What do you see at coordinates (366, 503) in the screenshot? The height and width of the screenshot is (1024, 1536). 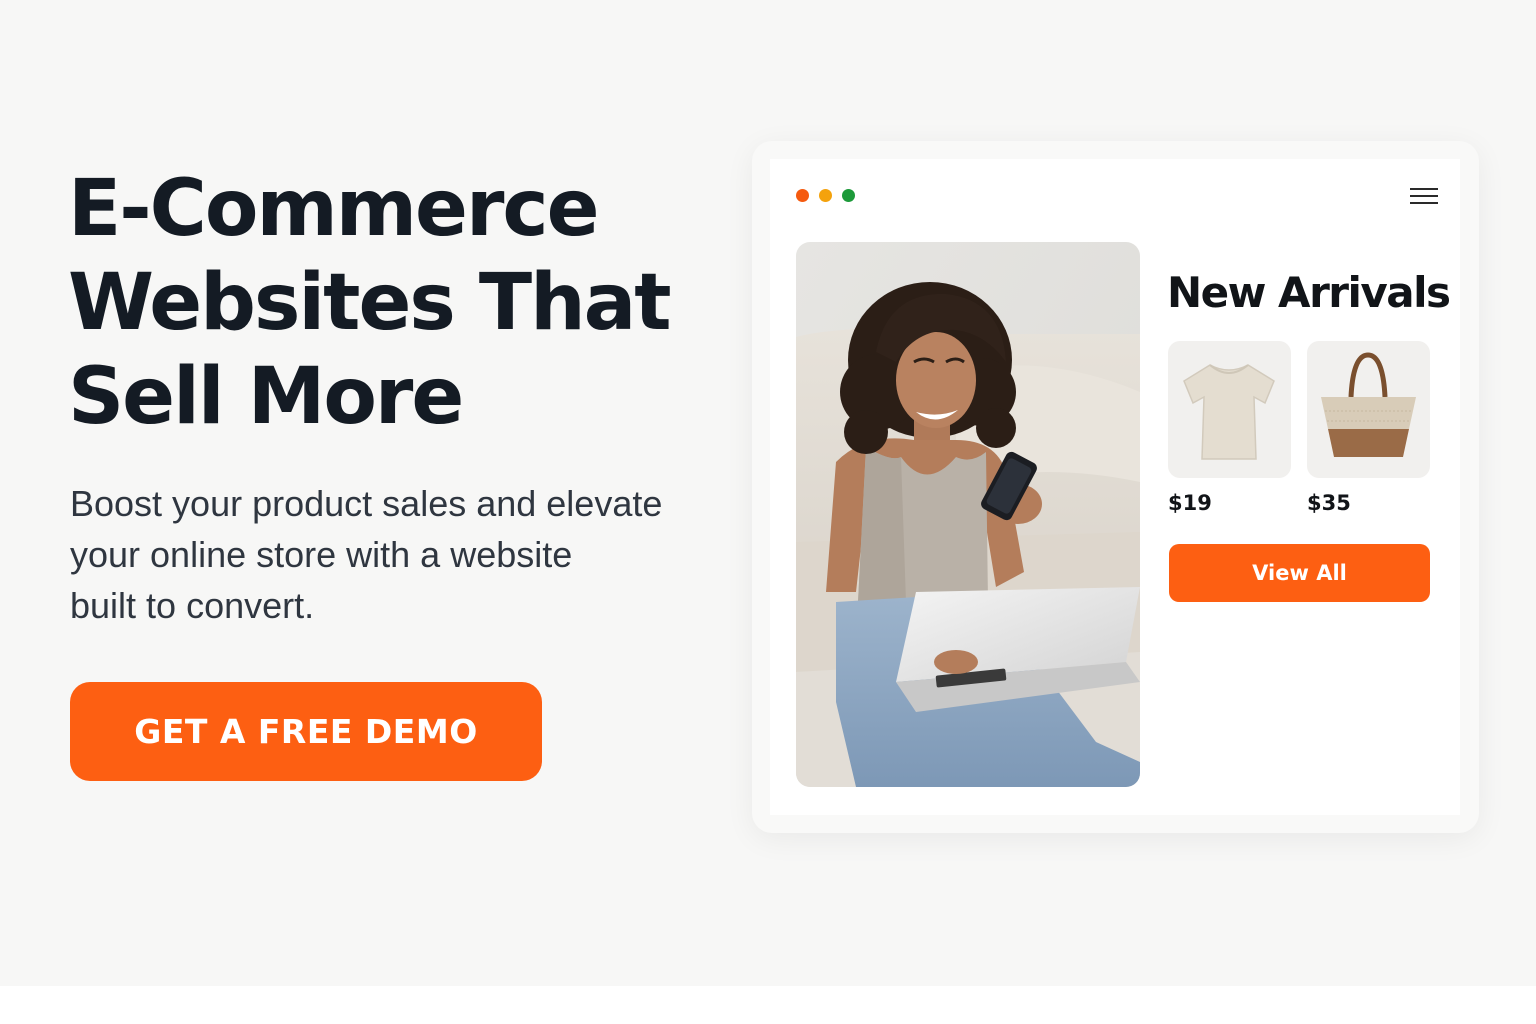 I see `subtext-line-1: Boost your product sales and elevate` at bounding box center [366, 503].